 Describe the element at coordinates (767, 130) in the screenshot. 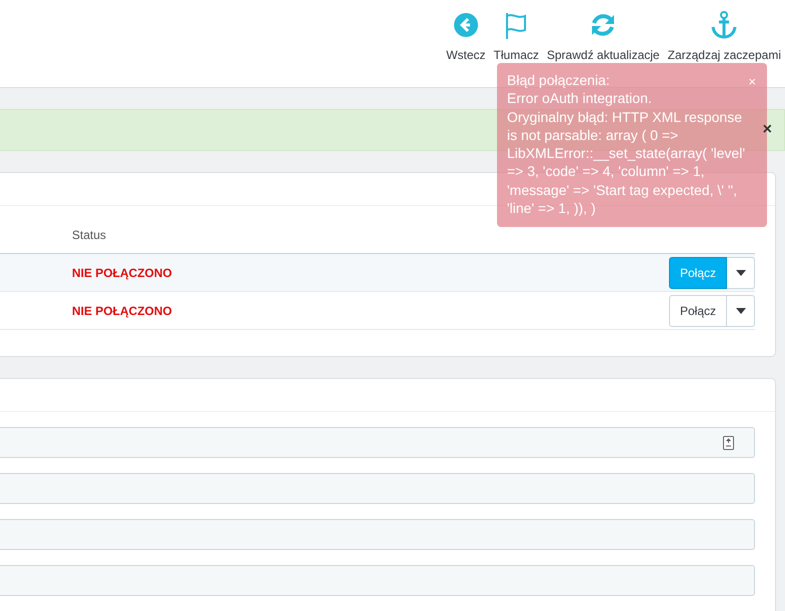

I see `close-icon: ×` at that location.